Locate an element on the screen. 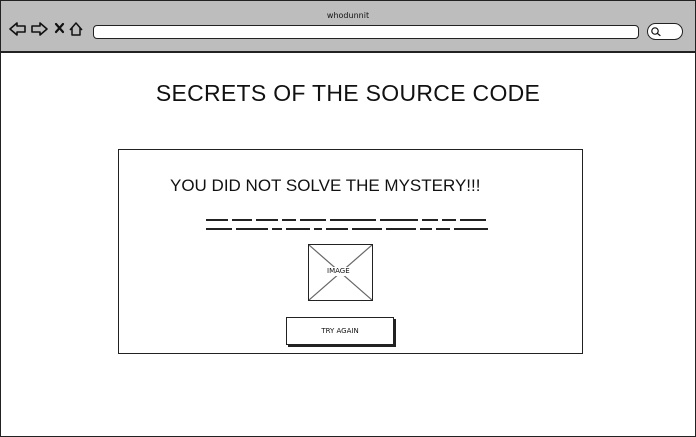 The height and width of the screenshot is (437, 696). result-heading: YOU DID NOT SOLVE THE MYSTERY!!! is located at coordinates (325, 185).